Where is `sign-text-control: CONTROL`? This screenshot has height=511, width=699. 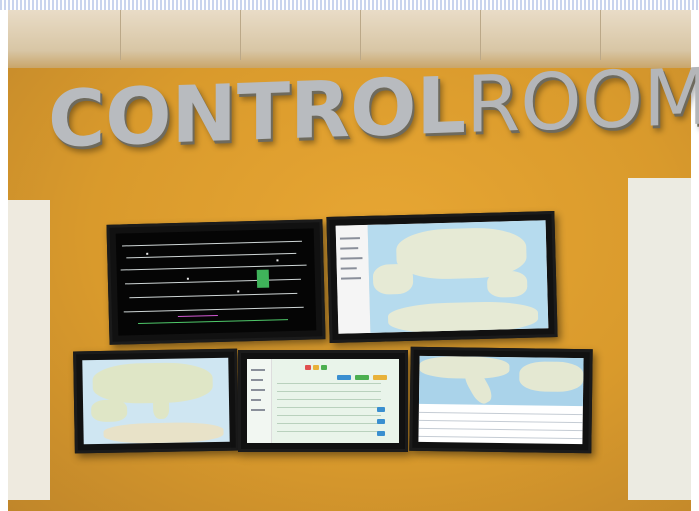
sign-text-control: CONTROL is located at coordinates (257, 113).